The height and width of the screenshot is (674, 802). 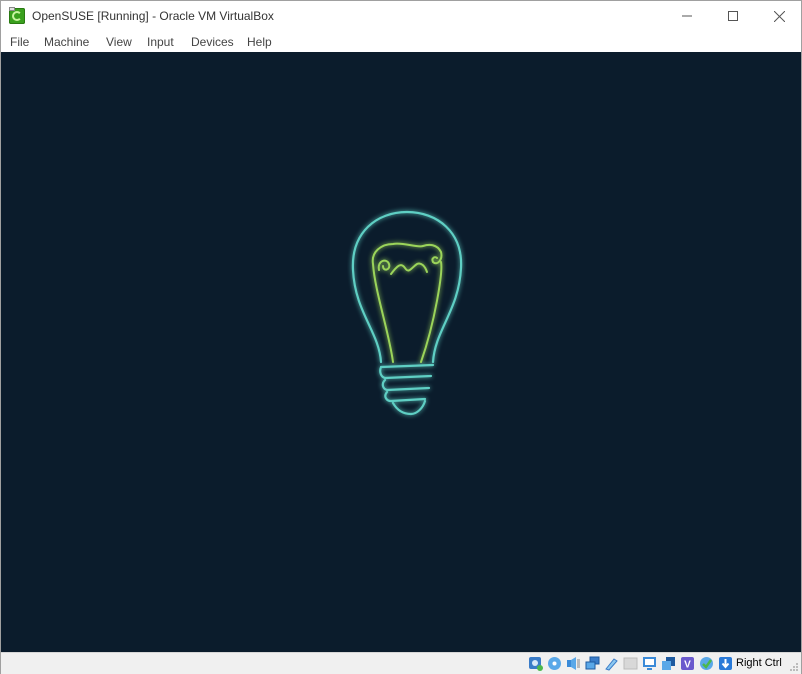 I want to click on resize-grip-icon, so click(x=794, y=667).